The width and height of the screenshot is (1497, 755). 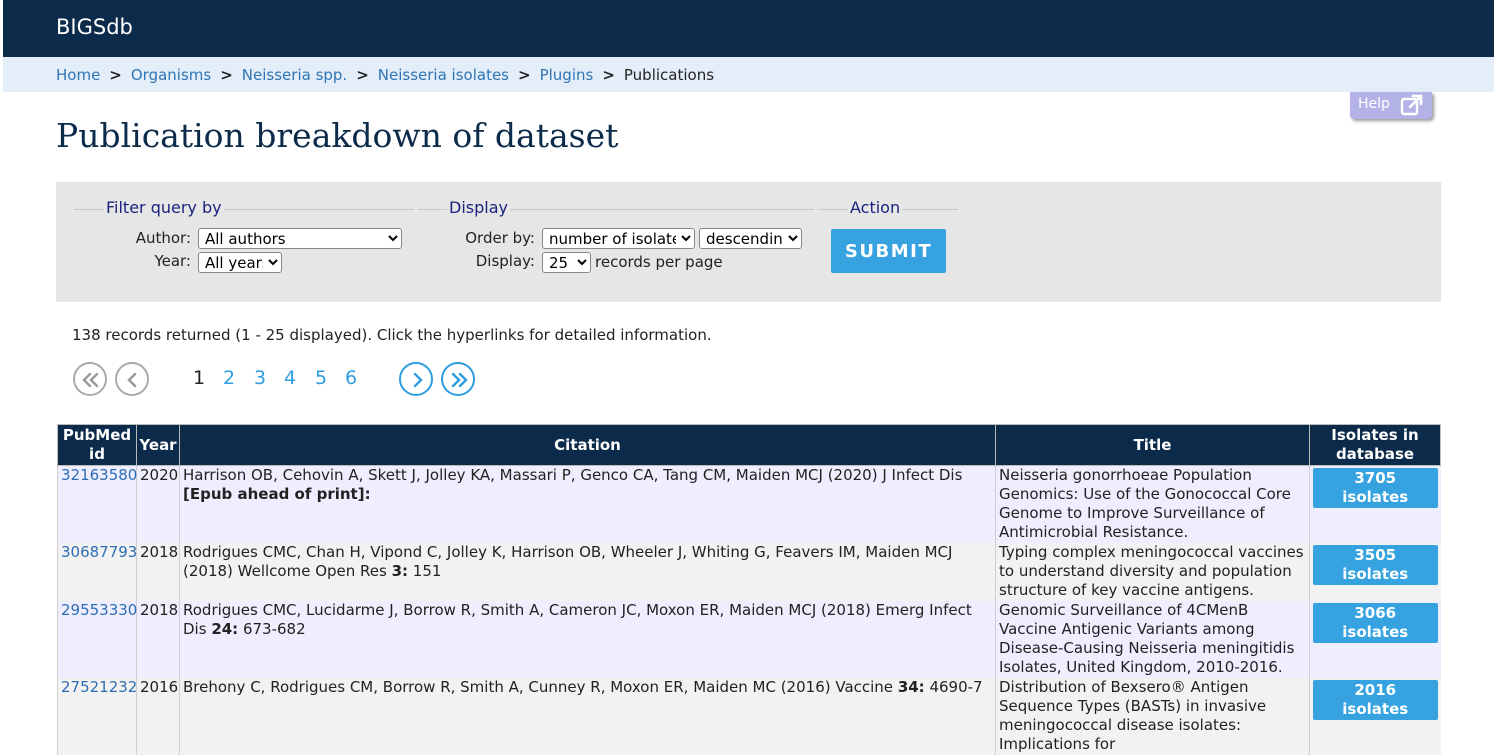 What do you see at coordinates (478, 207) in the screenshot?
I see `display-legend: Display` at bounding box center [478, 207].